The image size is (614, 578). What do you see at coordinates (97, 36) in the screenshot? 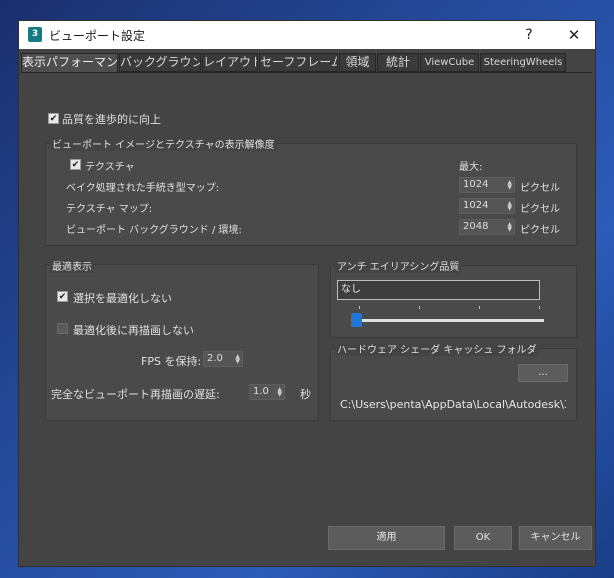
I see `window-title: ビューポート設定` at bounding box center [97, 36].